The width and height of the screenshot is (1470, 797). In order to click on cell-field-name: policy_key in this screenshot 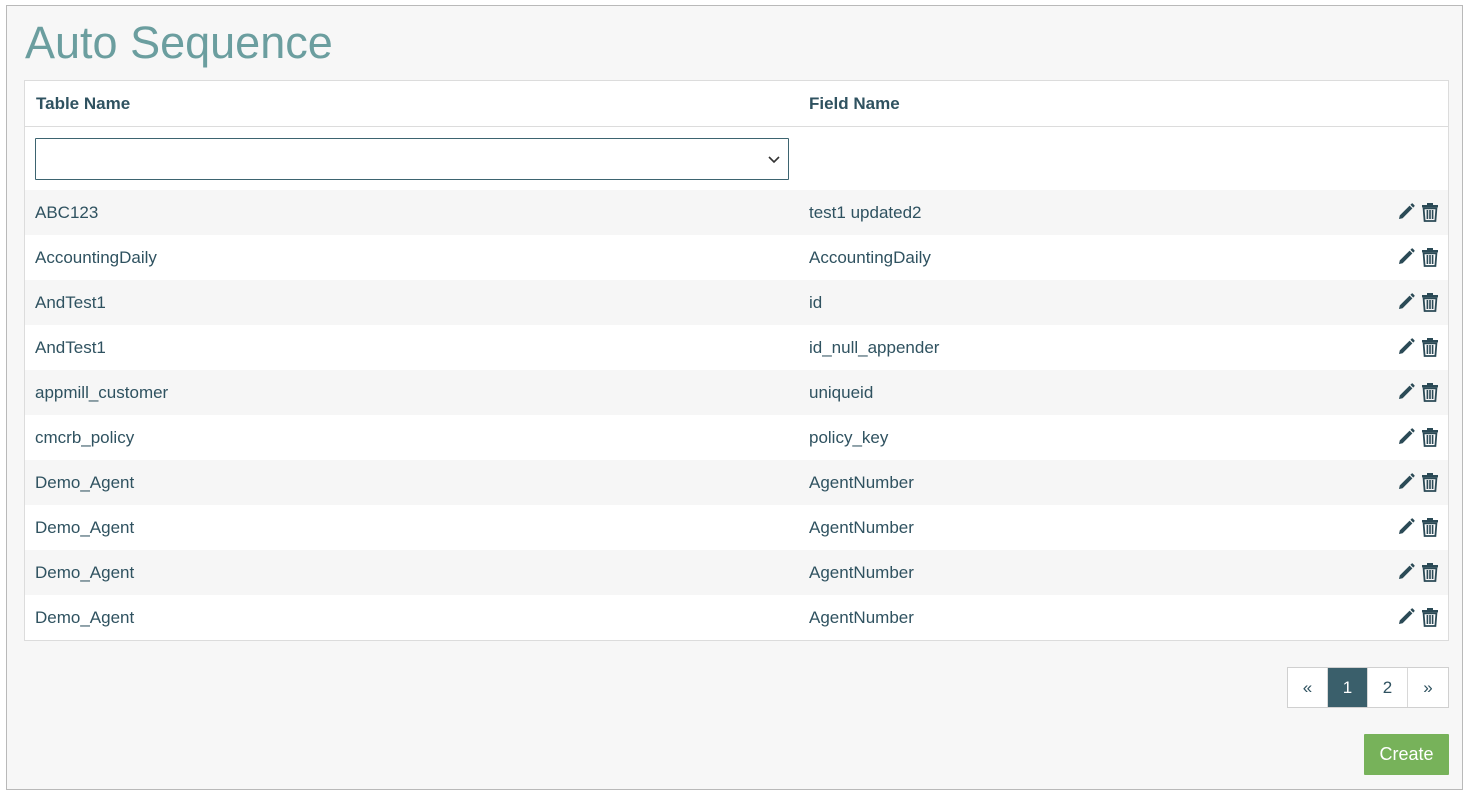, I will do `click(849, 437)`.